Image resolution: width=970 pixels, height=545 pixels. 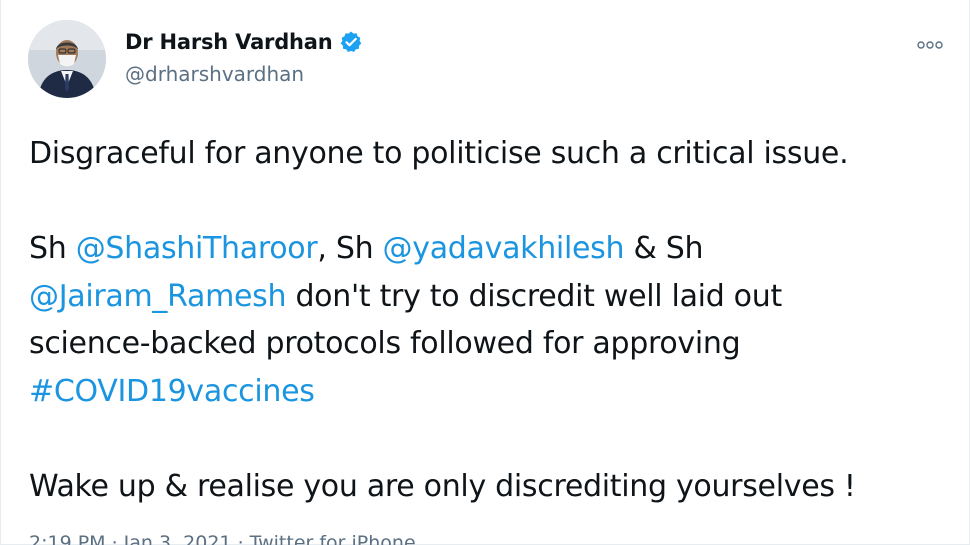 What do you see at coordinates (52, 248) in the screenshot?
I see `text-segment: Sh` at bounding box center [52, 248].